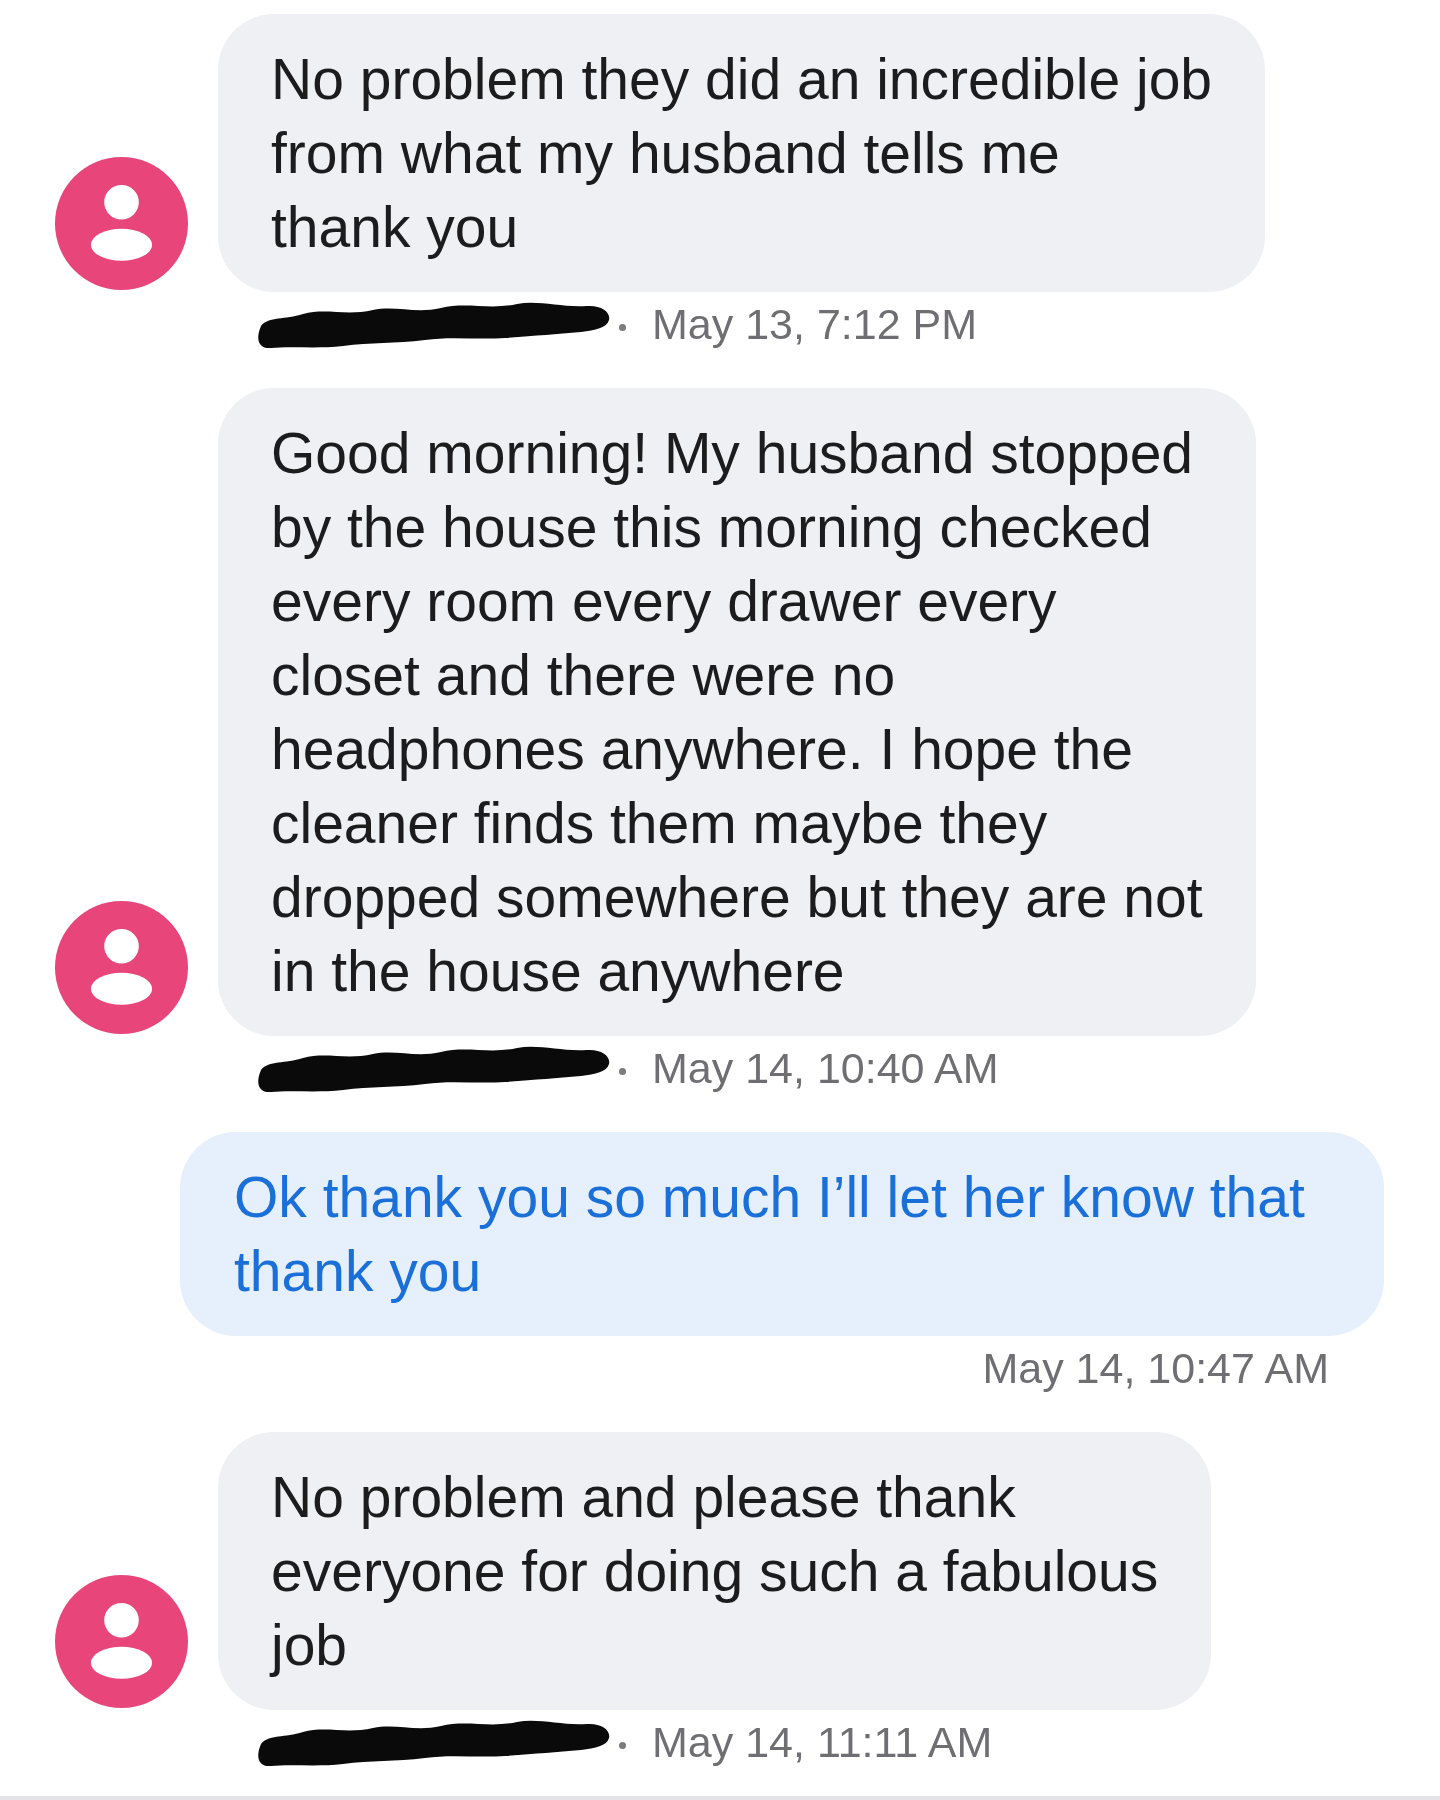 The image size is (1440, 1800). Describe the element at coordinates (782, 1234) in the screenshot. I see `message-bubble: Ok thank you so much I’ll let her know that thank you` at that location.